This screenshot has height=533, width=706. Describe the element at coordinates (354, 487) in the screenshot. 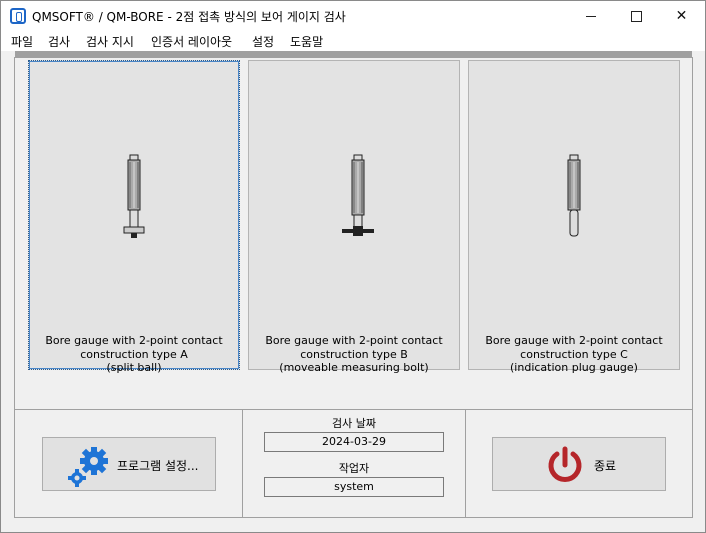

I see `operator-field: system` at that location.